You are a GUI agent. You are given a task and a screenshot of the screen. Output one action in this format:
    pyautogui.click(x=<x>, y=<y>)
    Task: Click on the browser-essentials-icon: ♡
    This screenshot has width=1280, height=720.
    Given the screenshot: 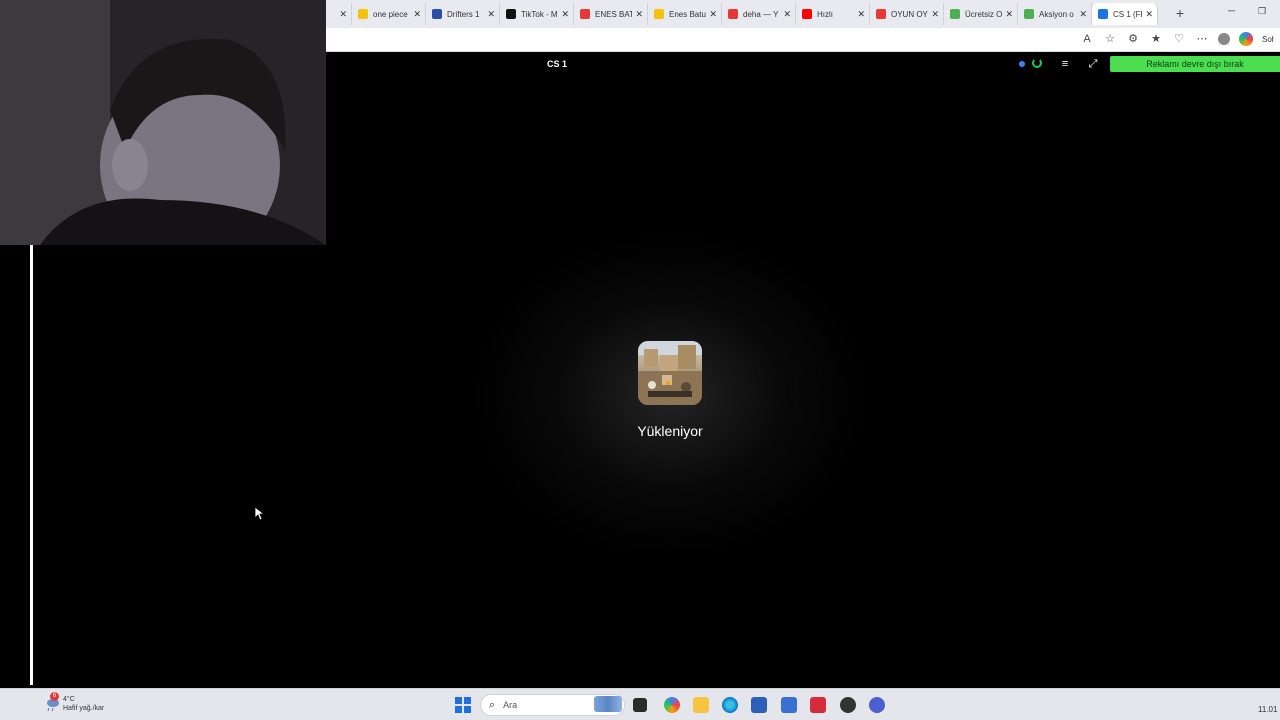 What is the action you would take?
    pyautogui.click(x=1179, y=39)
    